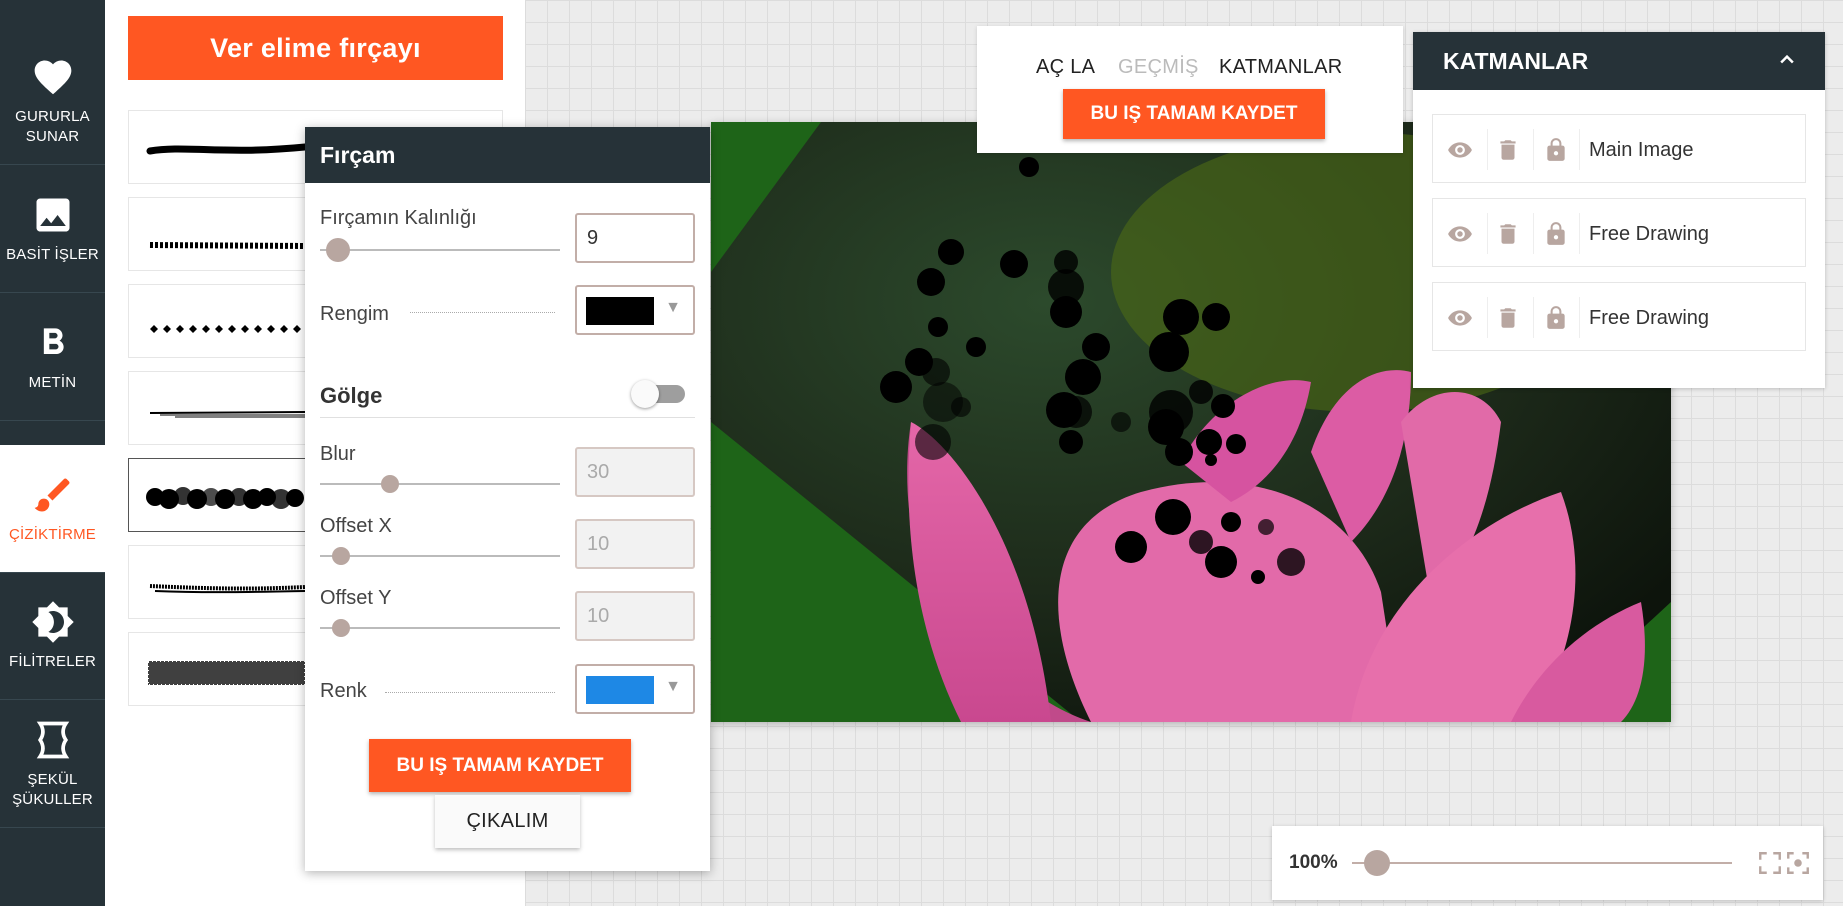 The image size is (1843, 906). What do you see at coordinates (1542, 863) in the screenshot?
I see `zoom-slider` at bounding box center [1542, 863].